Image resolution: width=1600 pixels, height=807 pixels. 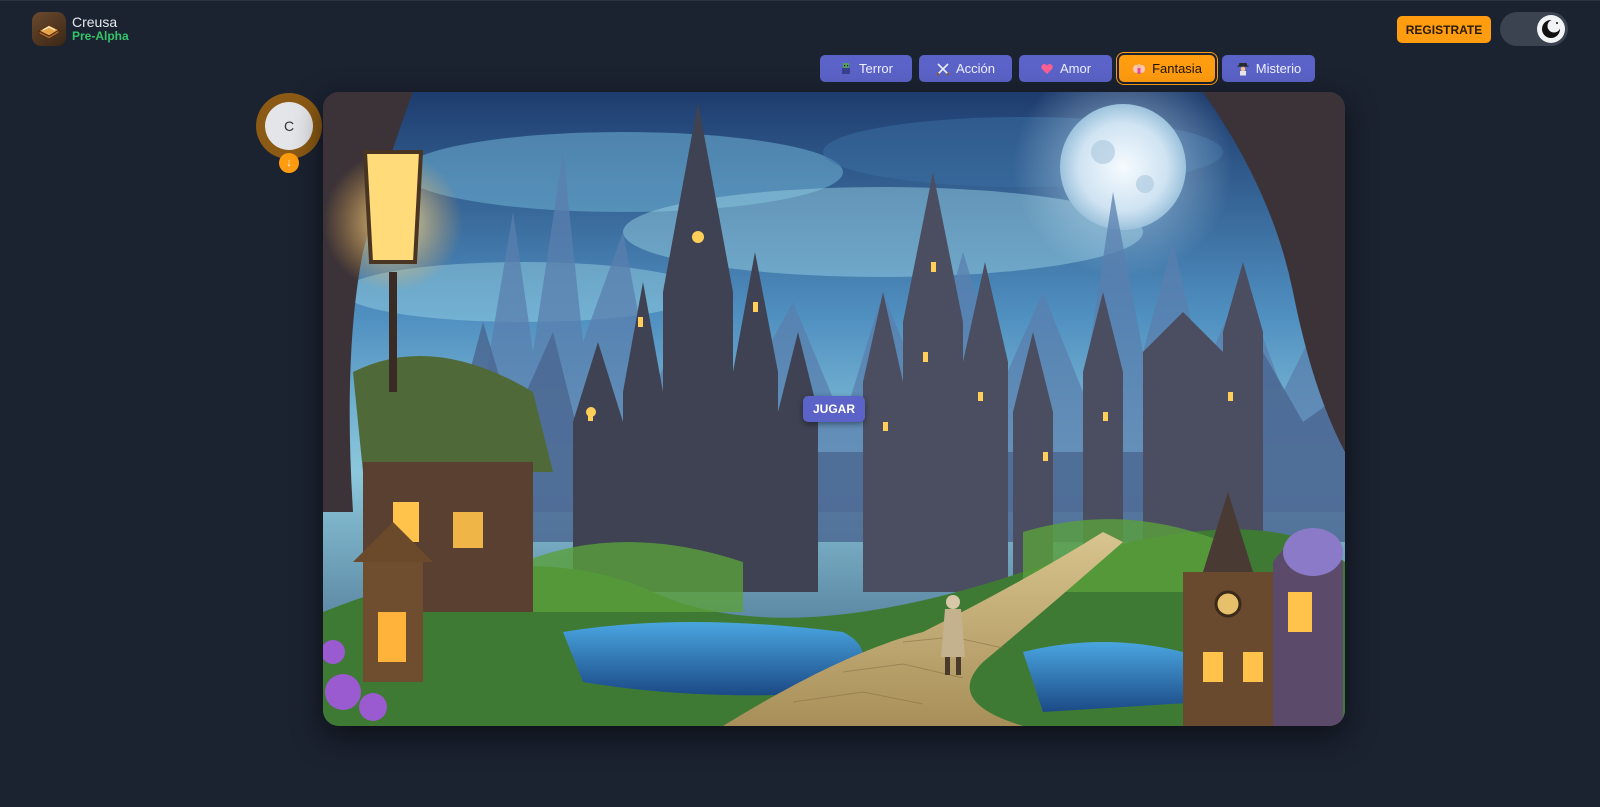 I want to click on tab-amor-label: Amor, so click(x=1075, y=68).